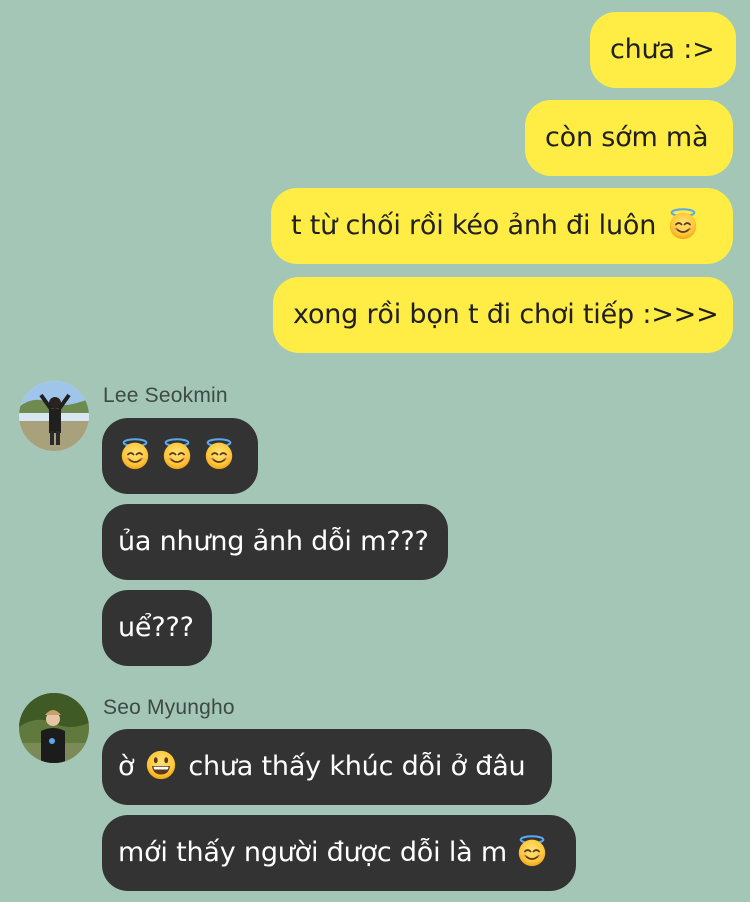 Image resolution: width=750 pixels, height=902 pixels. I want to click on incoming-message, so click(180, 456).